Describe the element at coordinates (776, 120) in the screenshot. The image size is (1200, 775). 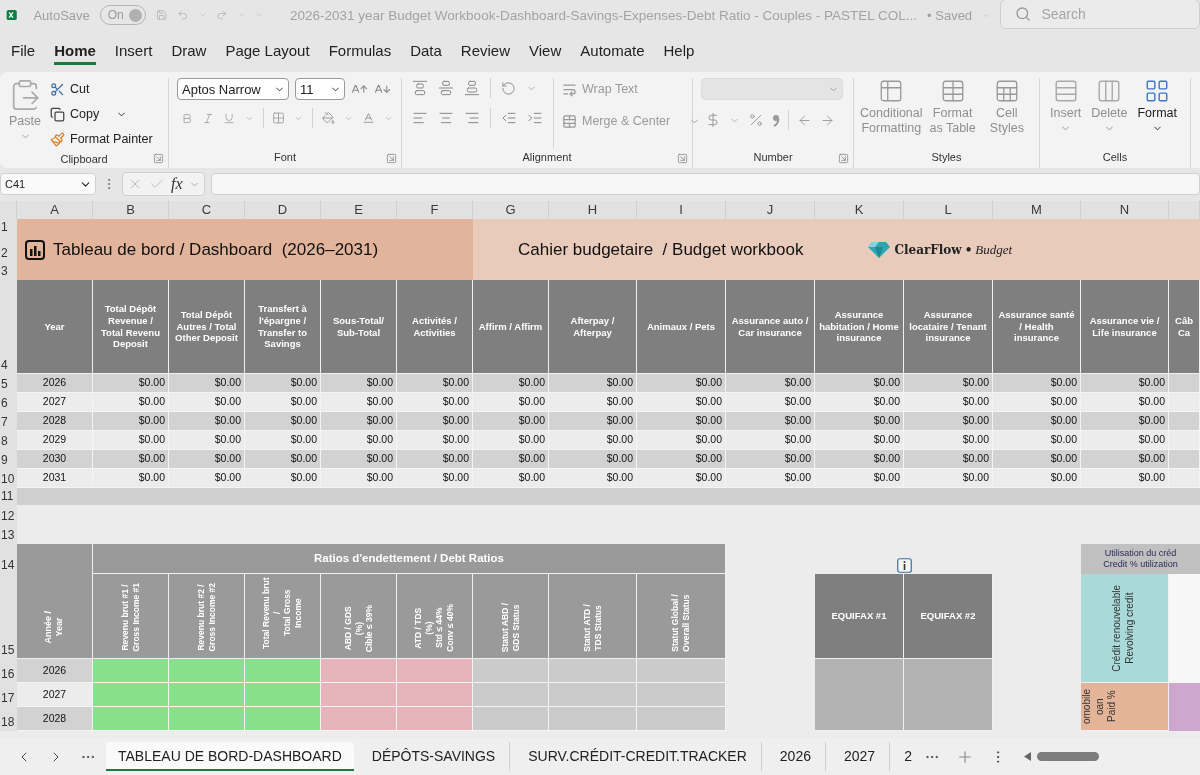
I see `comma-icon` at that location.